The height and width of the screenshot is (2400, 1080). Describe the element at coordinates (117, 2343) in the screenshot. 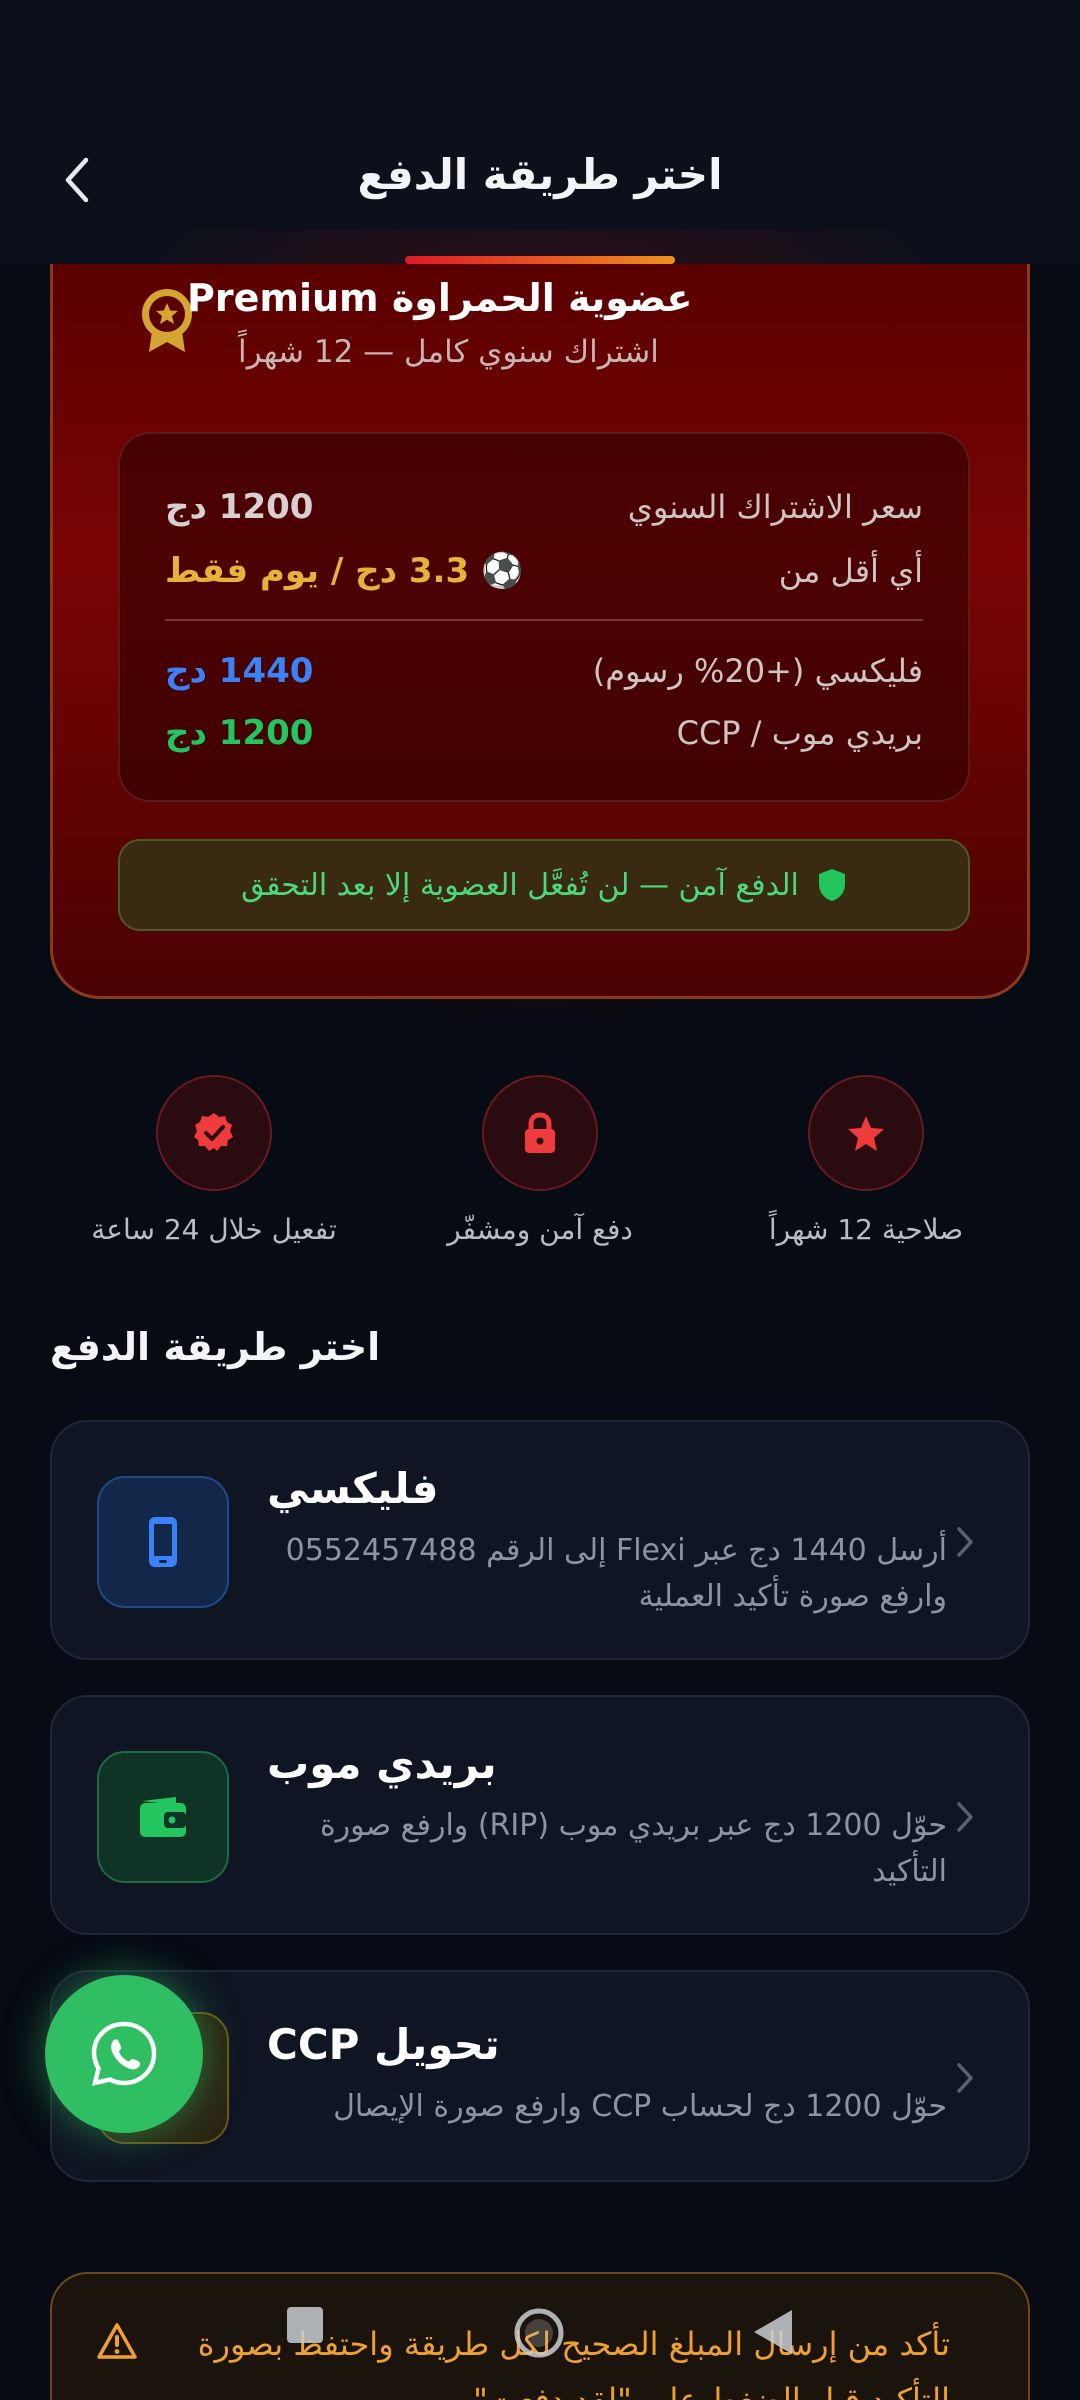

I see `warning-icon` at that location.